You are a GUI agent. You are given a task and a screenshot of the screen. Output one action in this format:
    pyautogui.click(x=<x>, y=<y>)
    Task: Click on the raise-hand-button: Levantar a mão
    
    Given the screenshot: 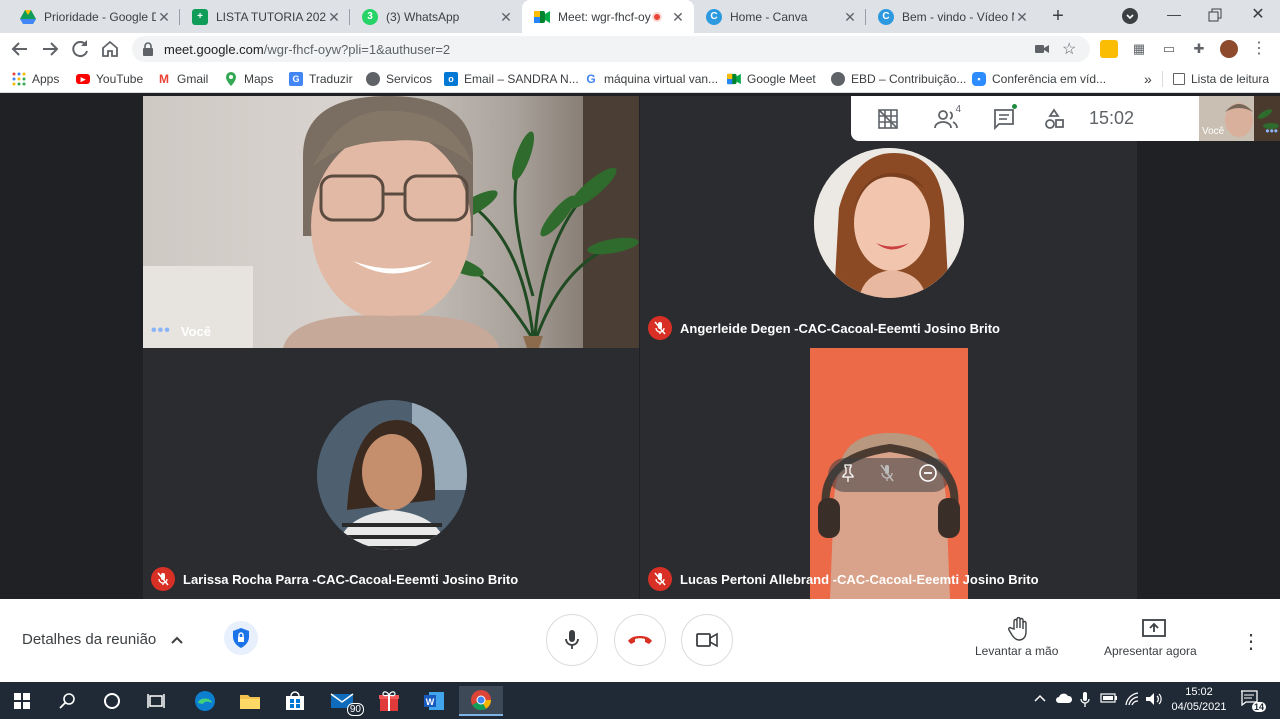 What is the action you would take?
    pyautogui.click(x=1016, y=651)
    